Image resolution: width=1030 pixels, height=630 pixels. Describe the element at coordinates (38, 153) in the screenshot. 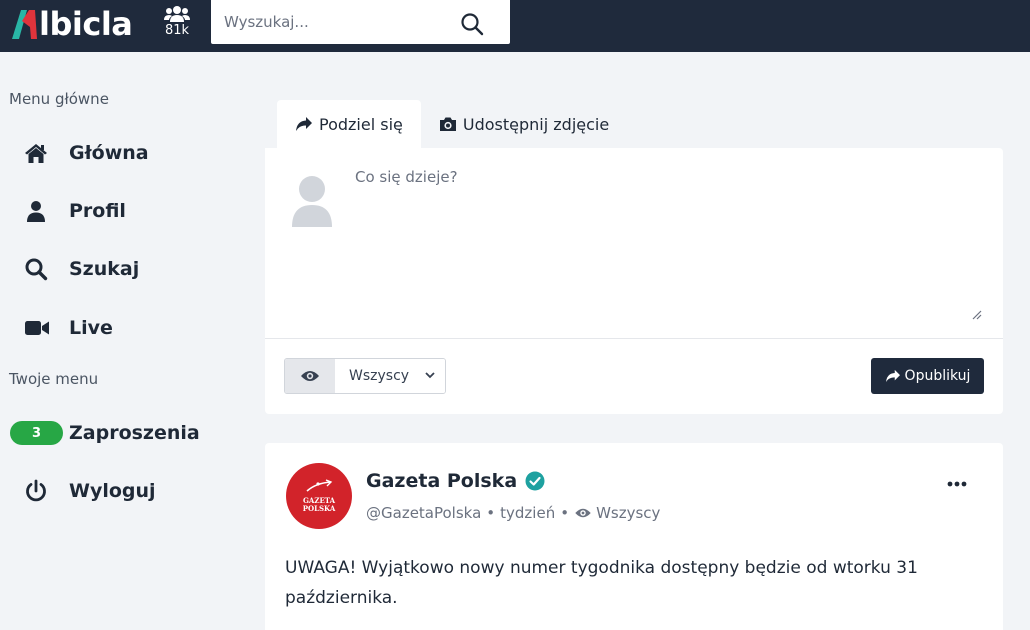

I see `home-icon` at that location.